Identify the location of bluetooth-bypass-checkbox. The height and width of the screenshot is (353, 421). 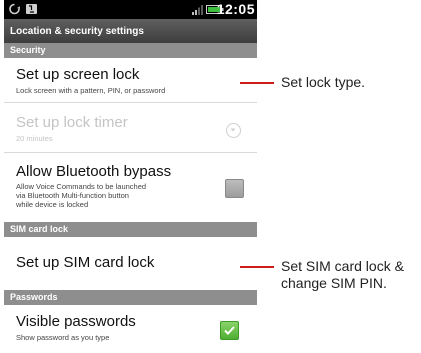
(234, 188).